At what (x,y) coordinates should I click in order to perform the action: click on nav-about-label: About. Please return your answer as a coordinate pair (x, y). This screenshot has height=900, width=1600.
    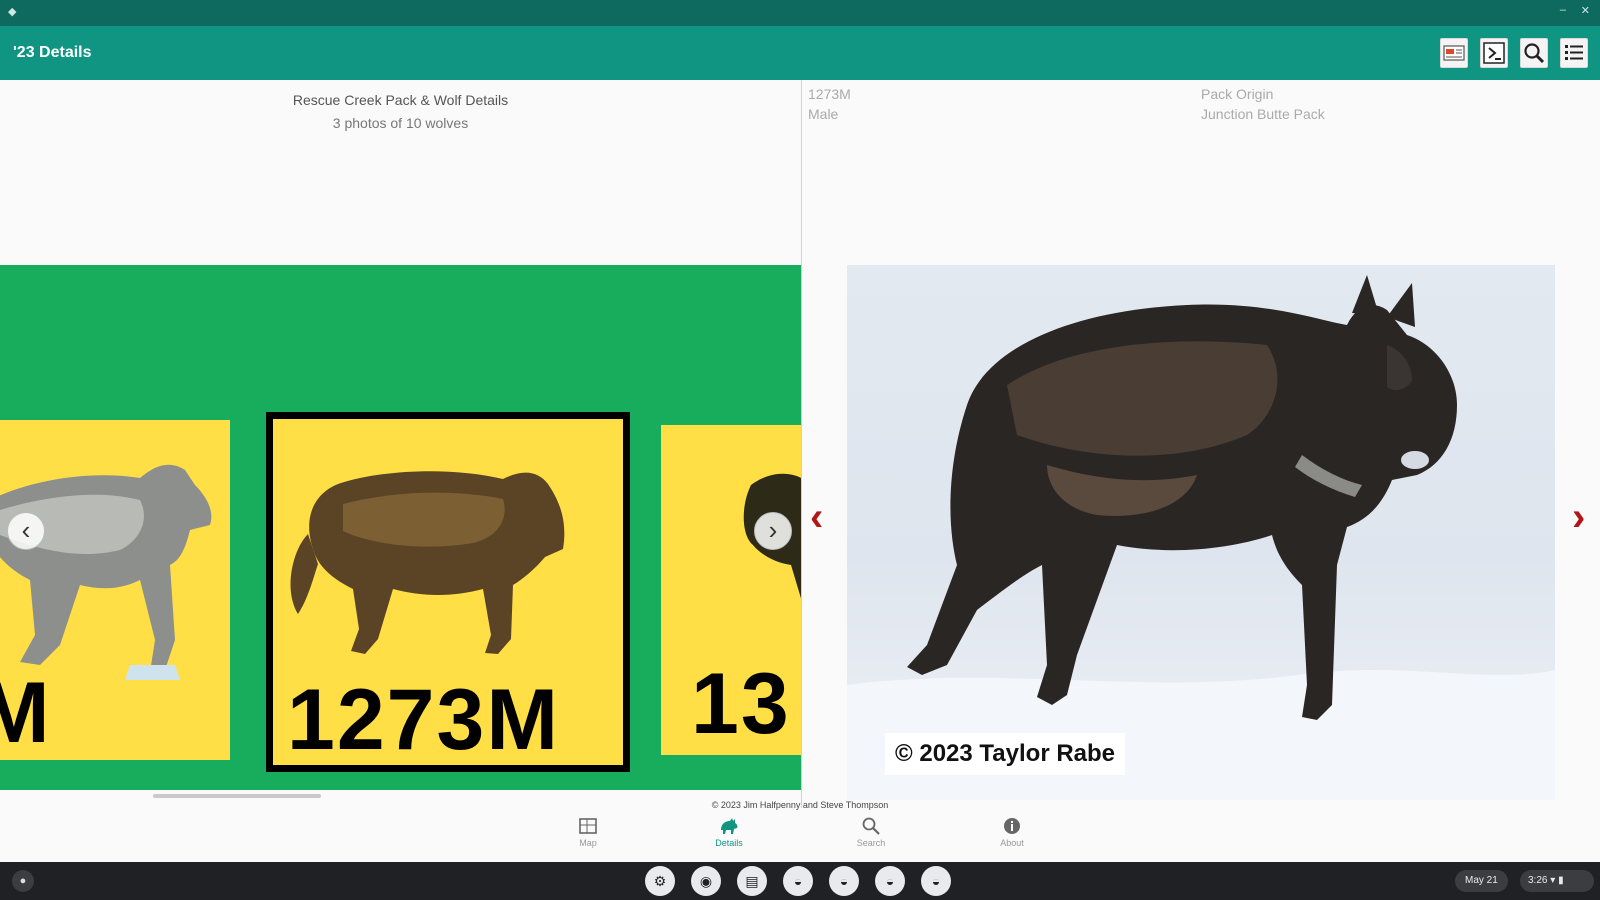
    Looking at the image, I should click on (1012, 843).